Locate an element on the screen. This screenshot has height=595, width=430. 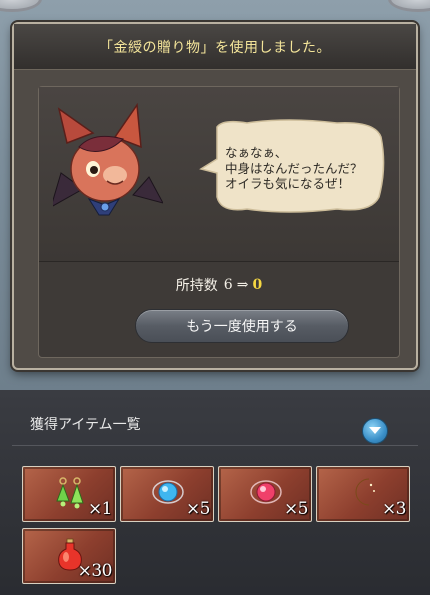
blue-orb-icon is located at coordinates (168, 492).